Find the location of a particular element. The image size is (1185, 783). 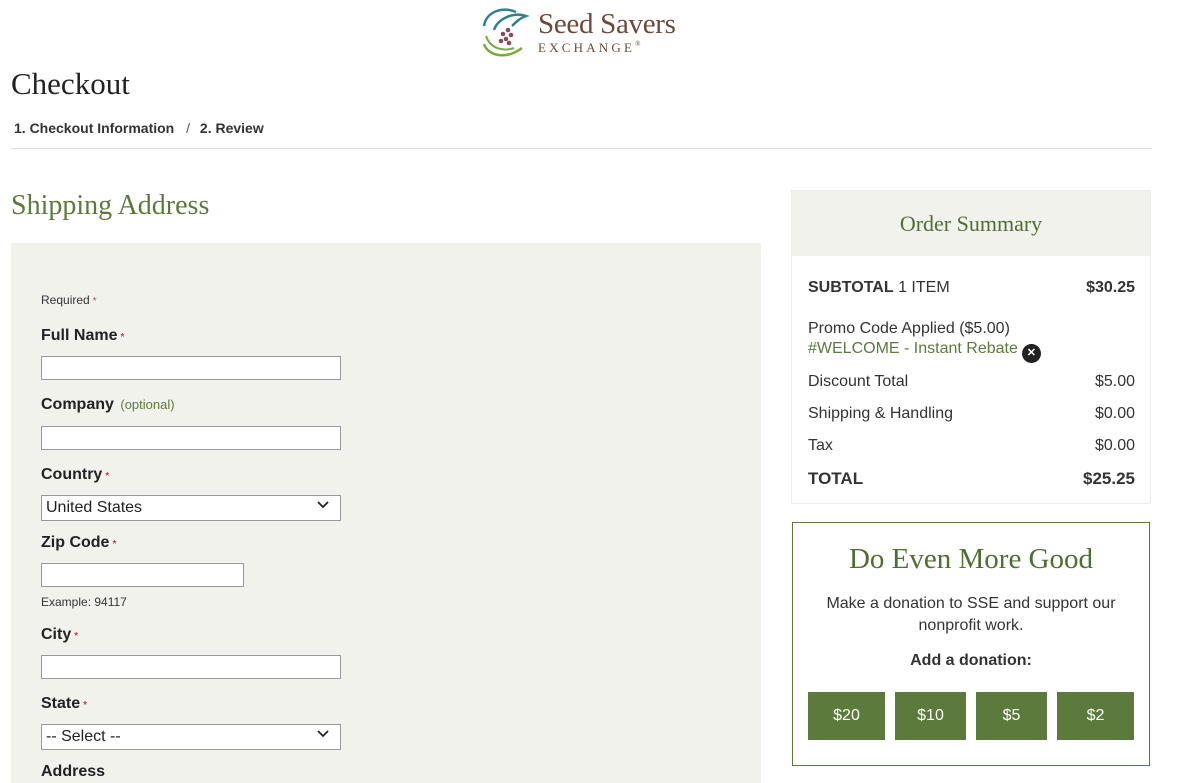

promo-code: #WELCOME - Instant Rebate is located at coordinates (913, 348).